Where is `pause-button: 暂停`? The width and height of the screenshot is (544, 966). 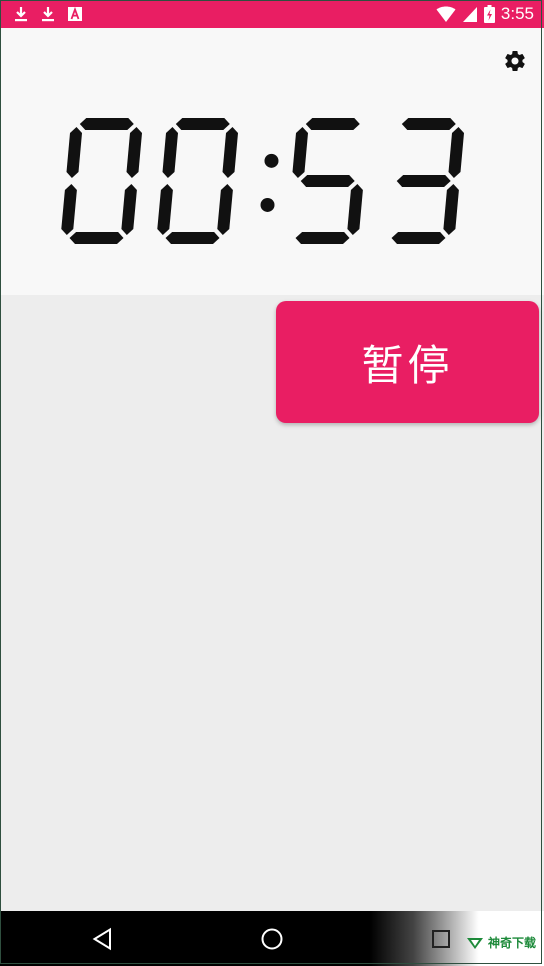 pause-button: 暂停 is located at coordinates (407, 362).